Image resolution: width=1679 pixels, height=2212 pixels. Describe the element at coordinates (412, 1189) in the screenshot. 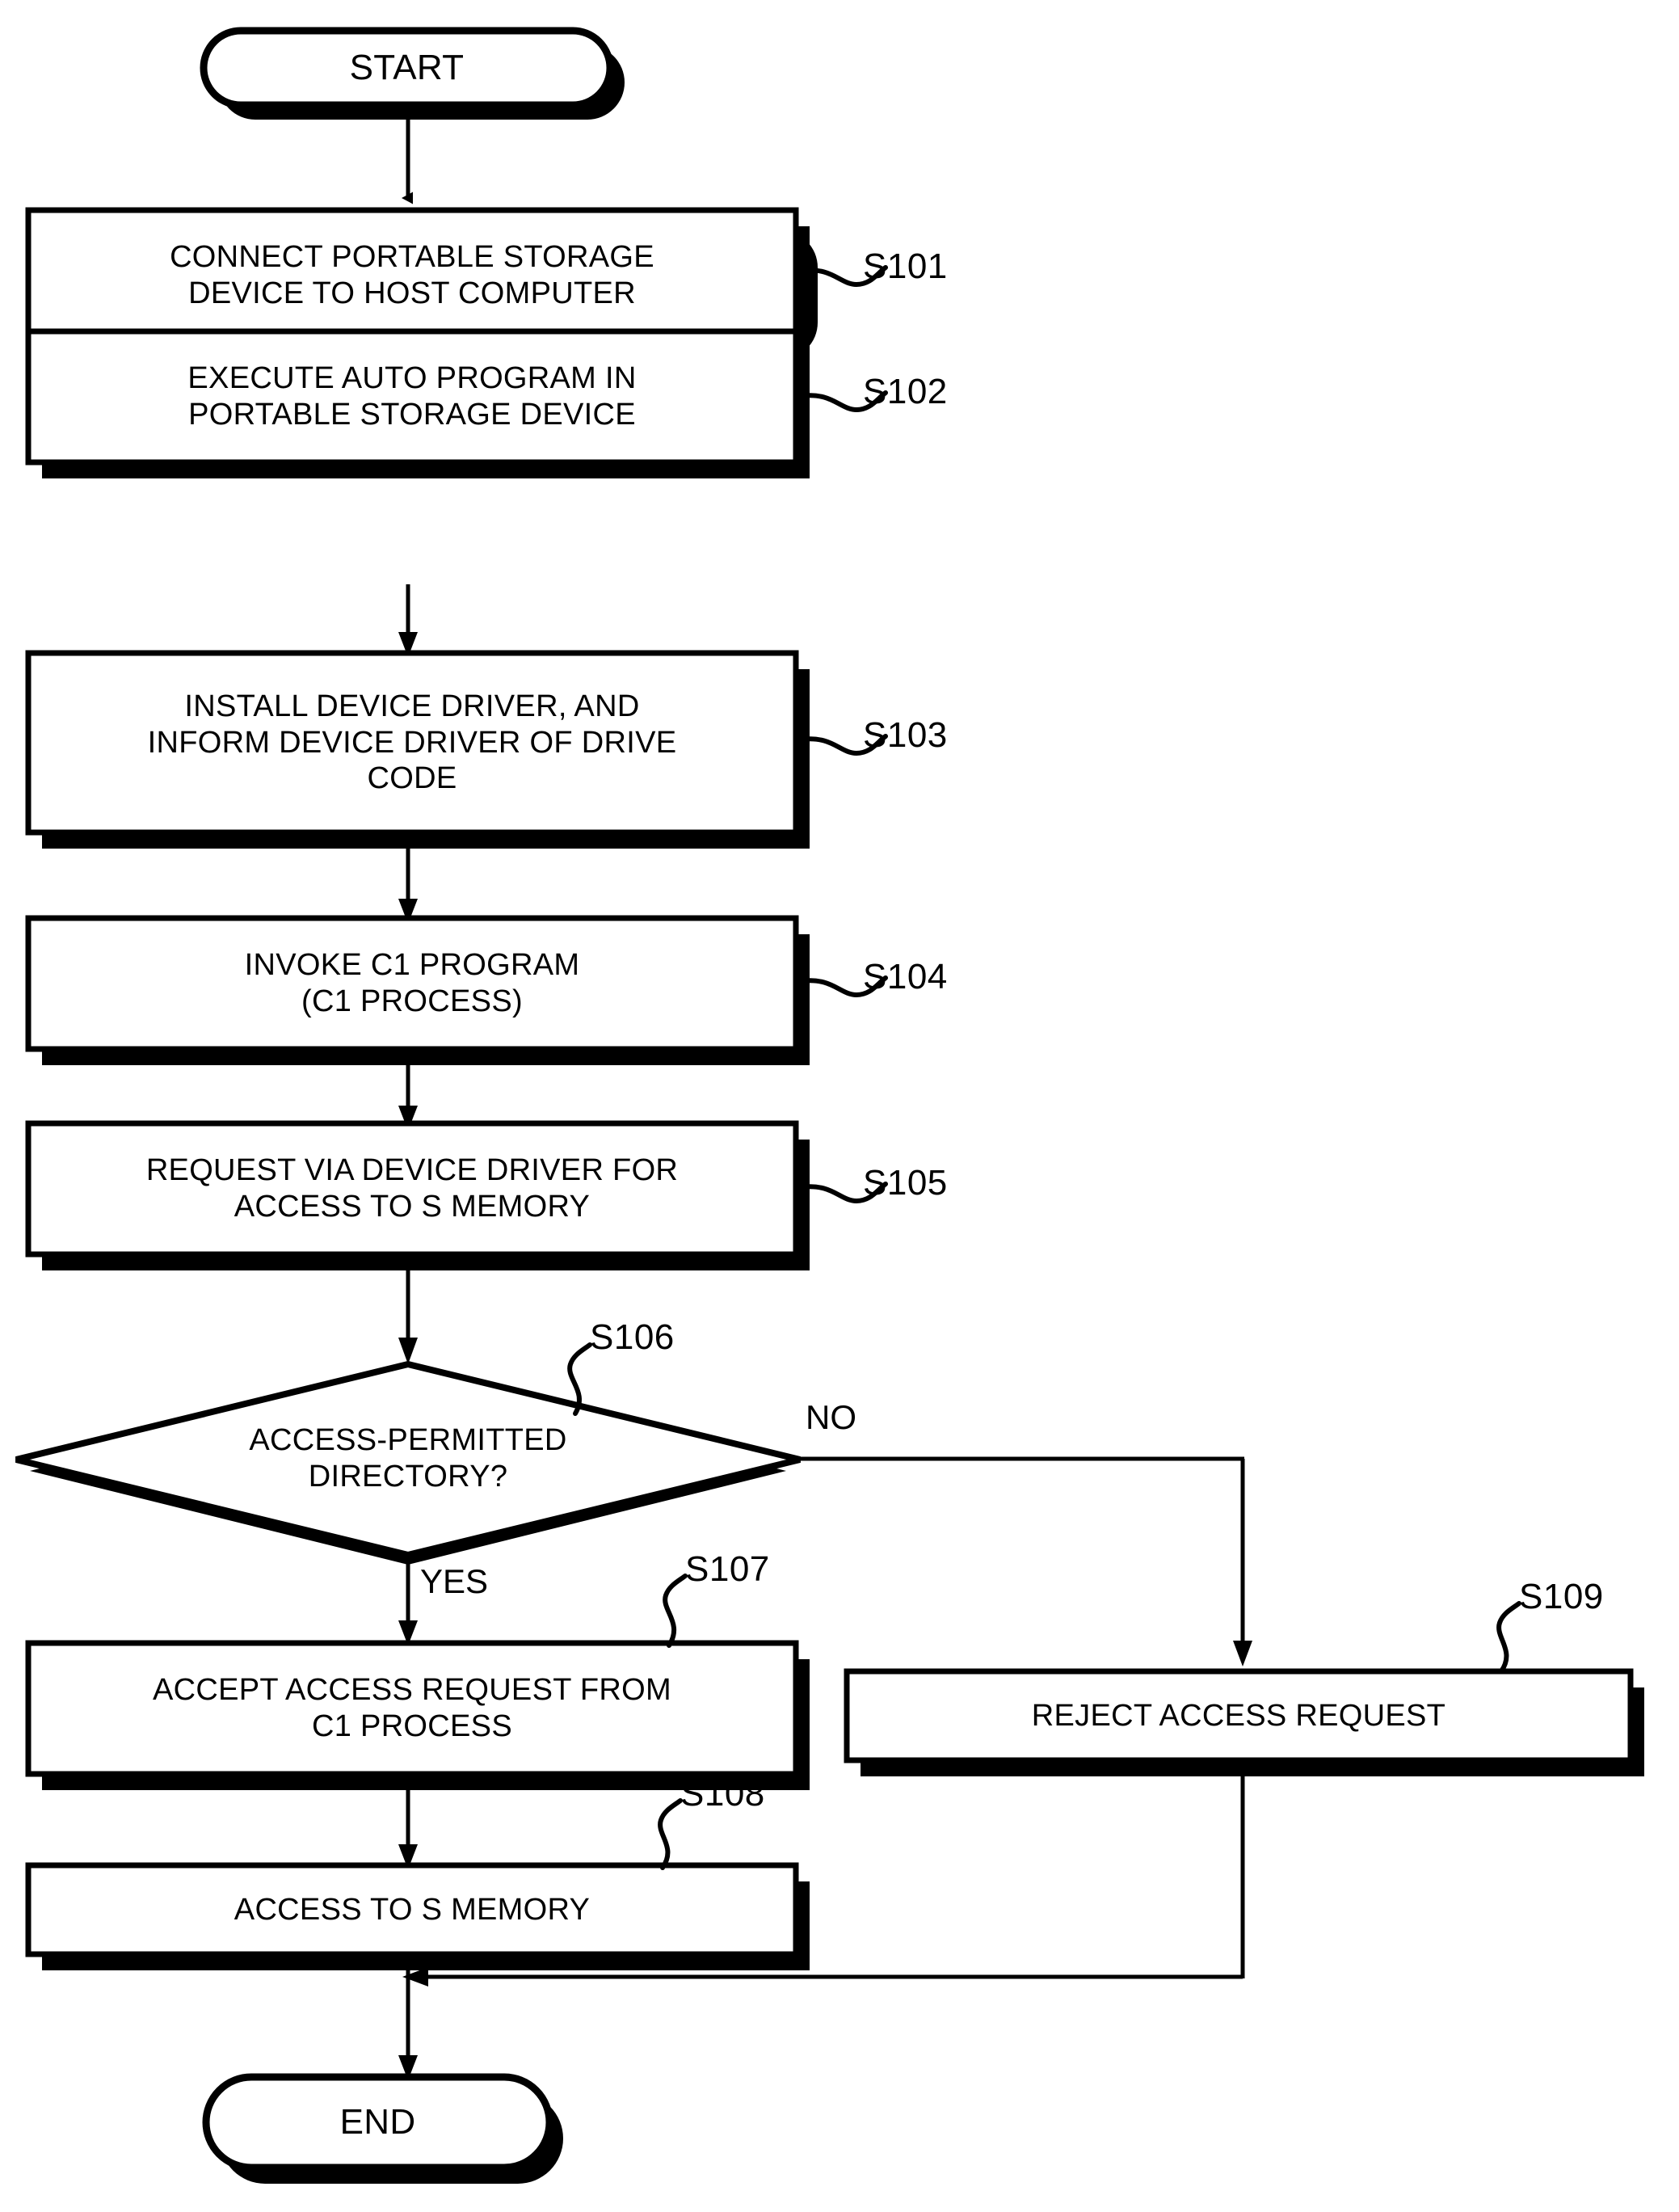

I see `s105-shape` at that location.